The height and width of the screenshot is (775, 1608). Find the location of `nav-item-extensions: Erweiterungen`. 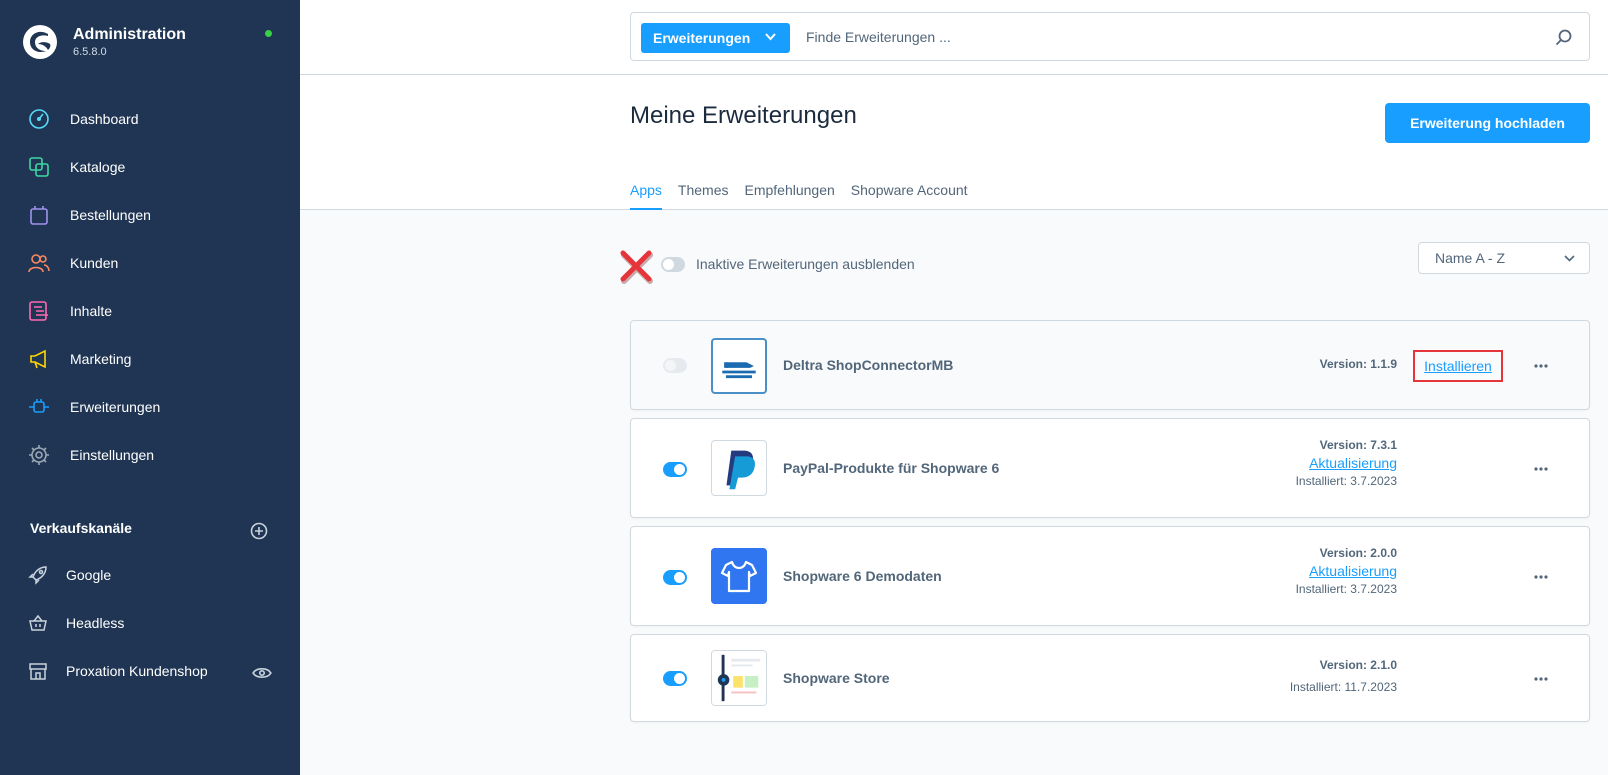

nav-item-extensions: Erweiterungen is located at coordinates (150, 407).